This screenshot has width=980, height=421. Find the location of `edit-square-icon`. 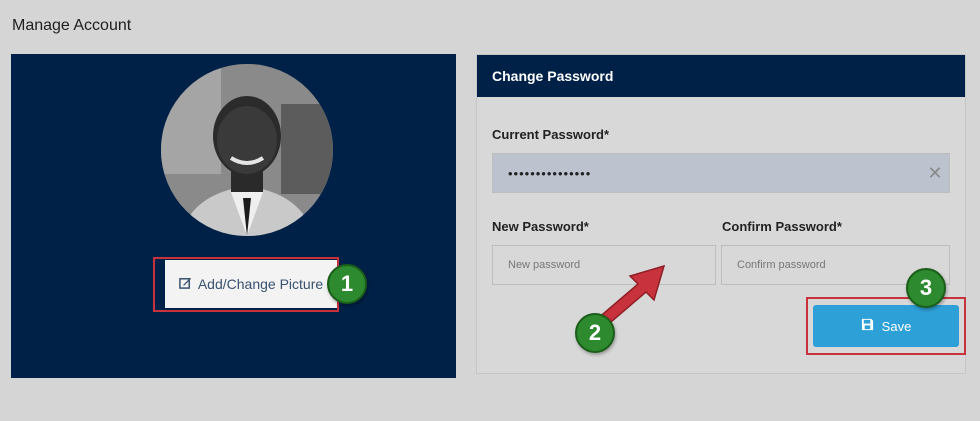

edit-square-icon is located at coordinates (185, 284).